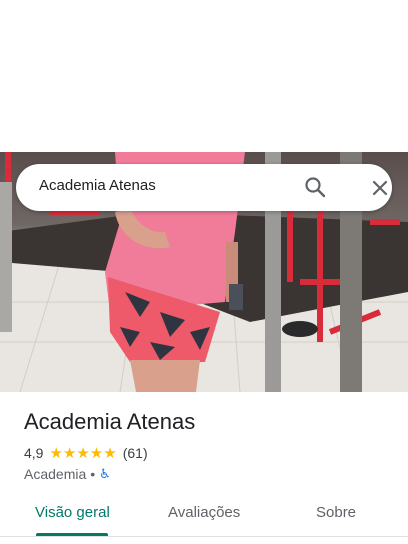  I want to click on search-input: Academia Atenas, so click(97, 185).